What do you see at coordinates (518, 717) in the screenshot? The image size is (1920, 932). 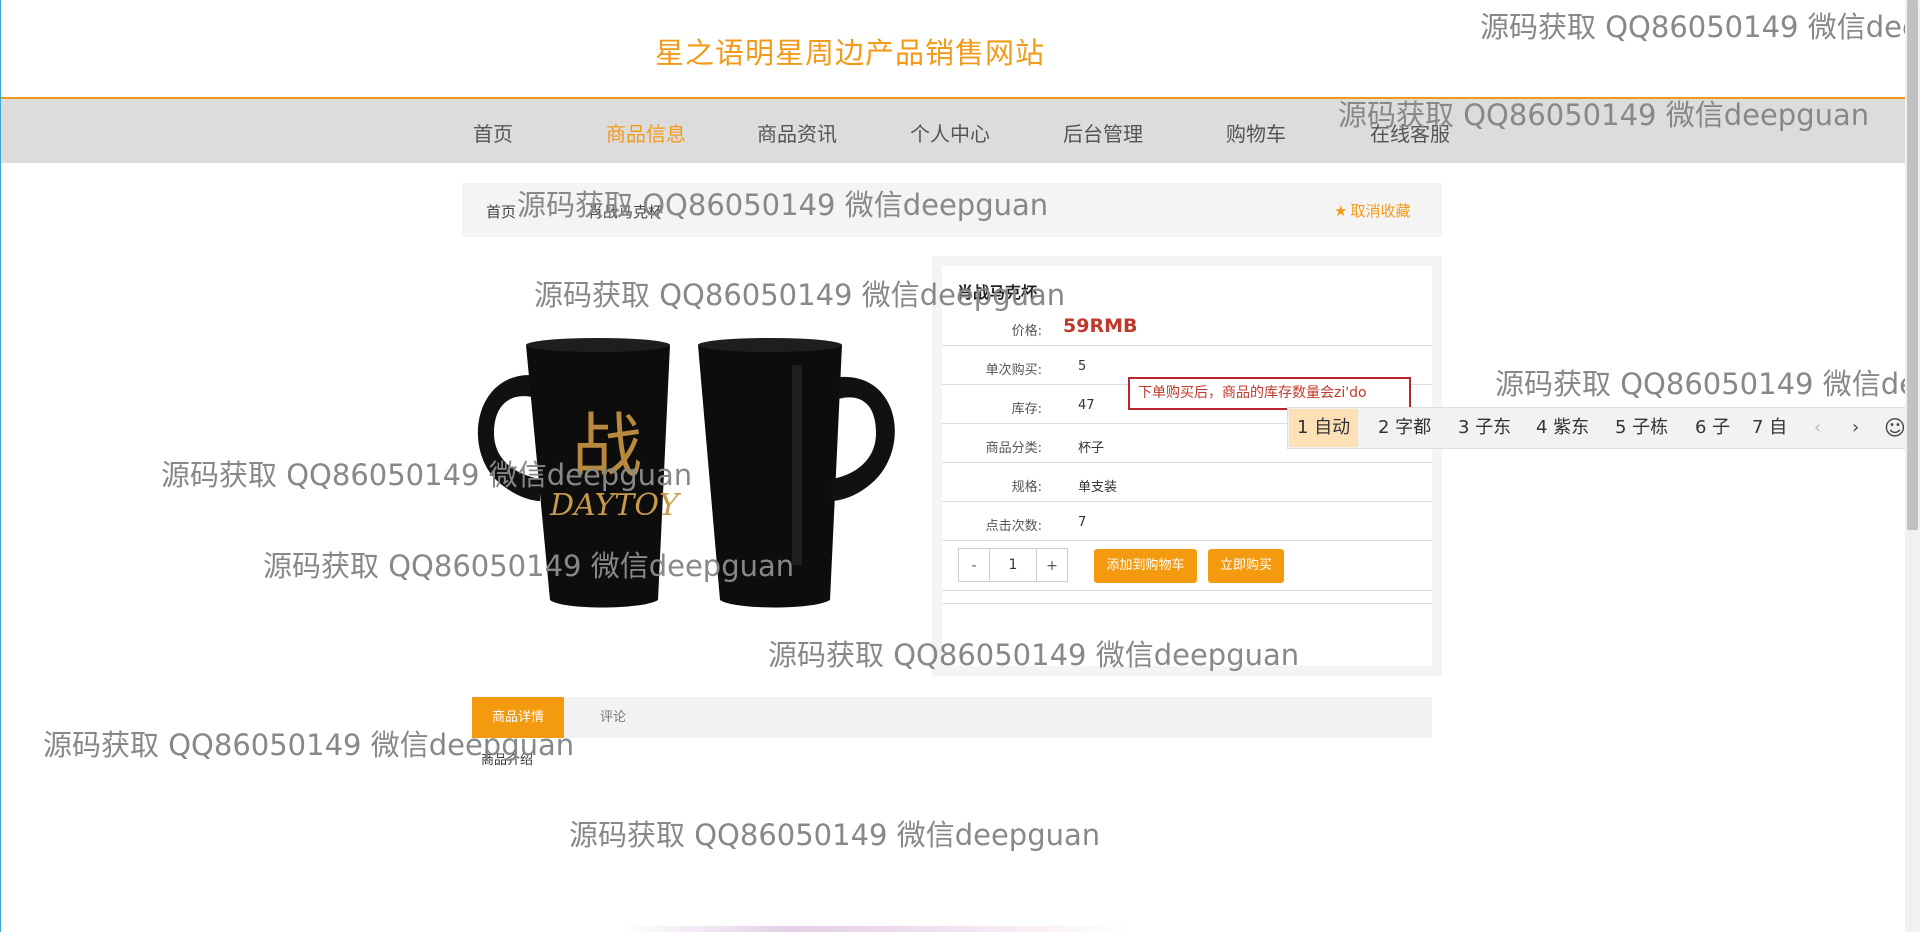 I see `tab-product-detail: 商品详情` at bounding box center [518, 717].